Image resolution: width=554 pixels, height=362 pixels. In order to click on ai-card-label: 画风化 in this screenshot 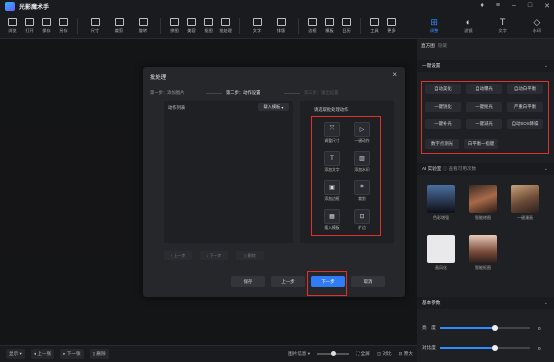, I will do `click(441, 267)`.